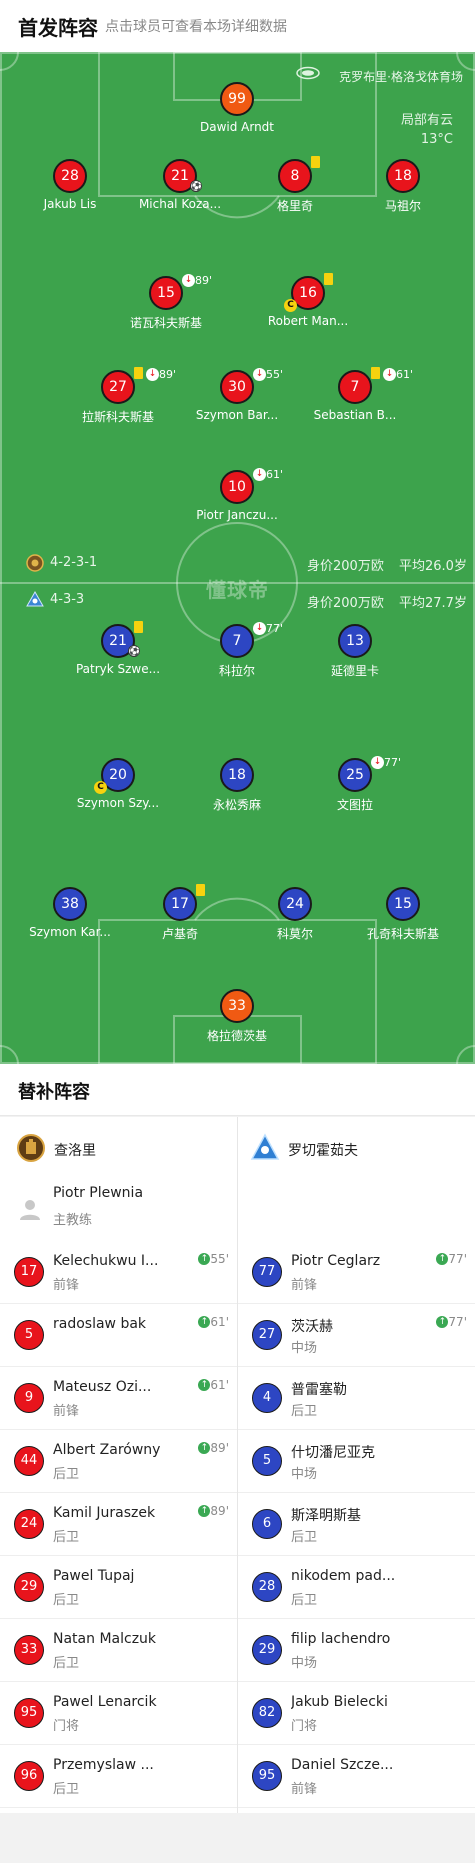 This screenshot has width=475, height=1863. Describe the element at coordinates (333, 1453) in the screenshot. I see `bench-player-name: 什切潘尼亚克` at that location.